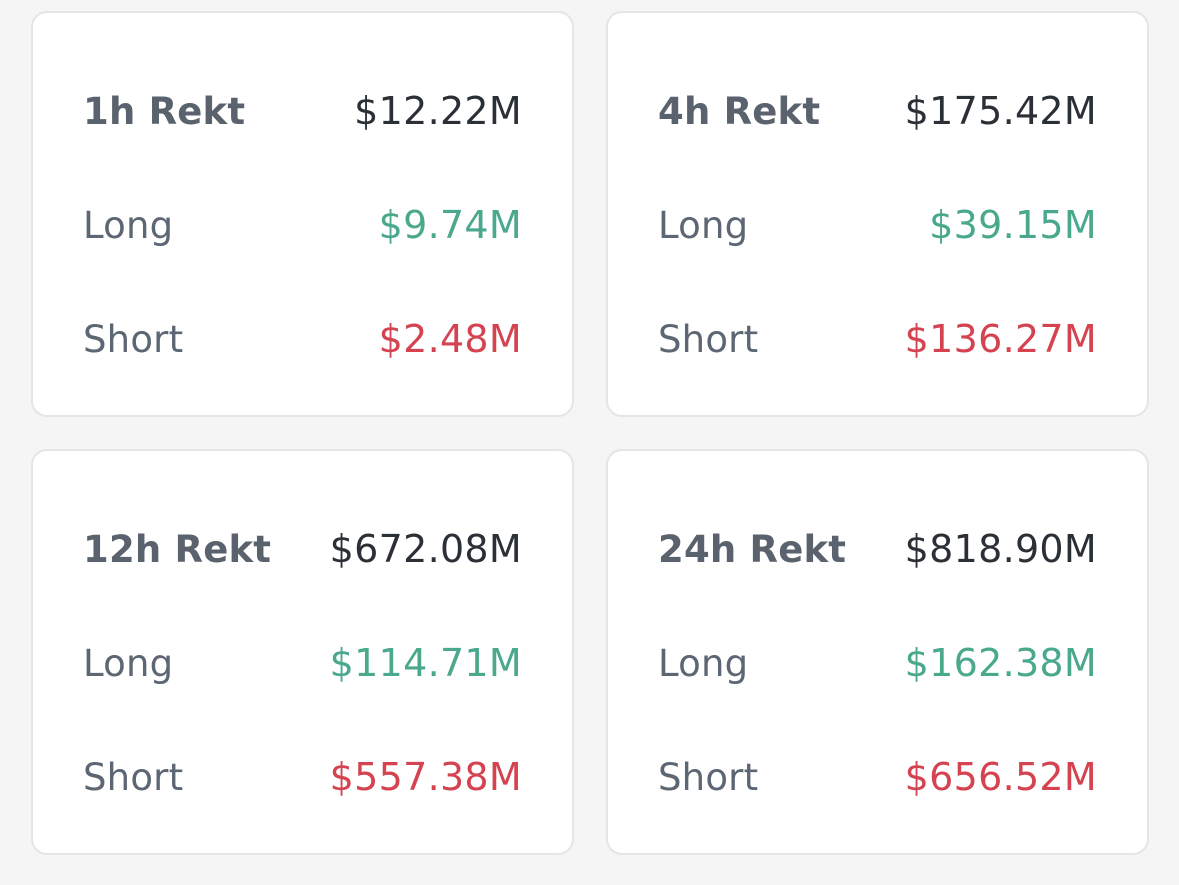 The height and width of the screenshot is (885, 1179). Describe the element at coordinates (425, 777) in the screenshot. I see `short-value: $557.38M` at that location.